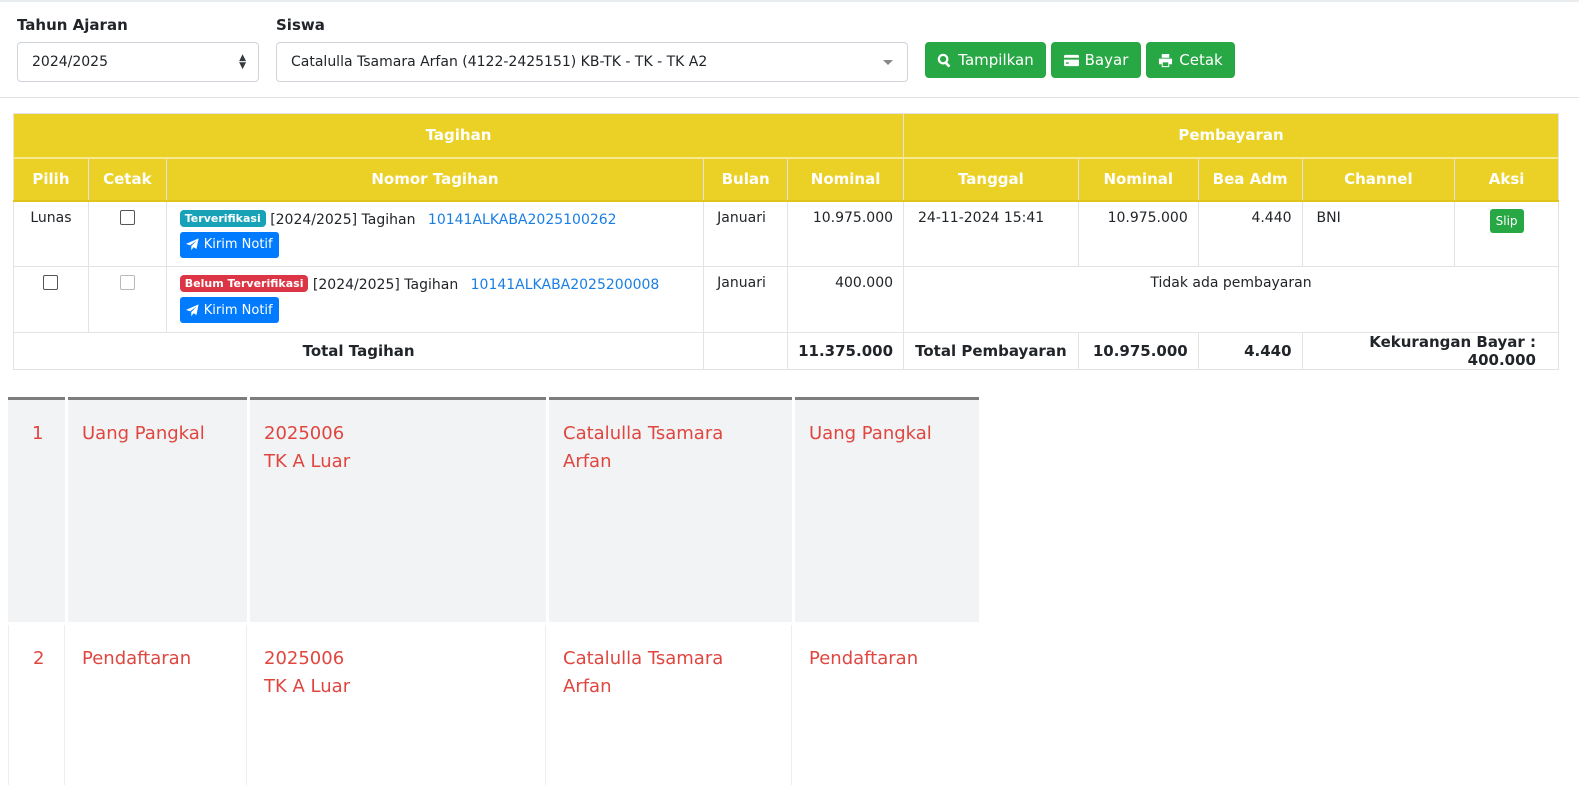  What do you see at coordinates (70, 62) in the screenshot?
I see `year-select-value: 2024/2025` at bounding box center [70, 62].